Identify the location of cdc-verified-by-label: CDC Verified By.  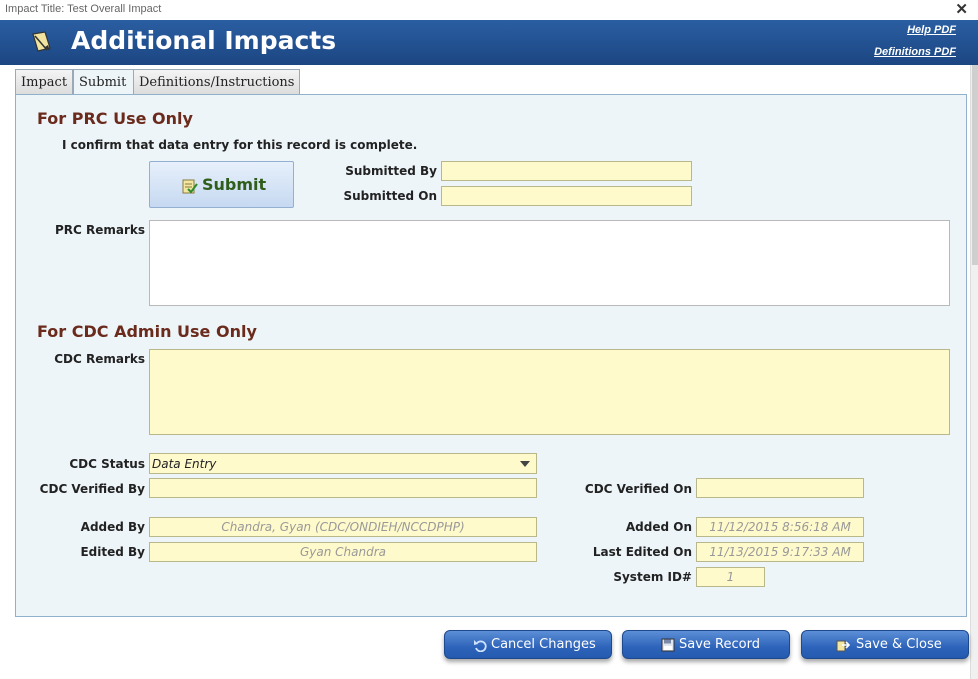
(92, 489).